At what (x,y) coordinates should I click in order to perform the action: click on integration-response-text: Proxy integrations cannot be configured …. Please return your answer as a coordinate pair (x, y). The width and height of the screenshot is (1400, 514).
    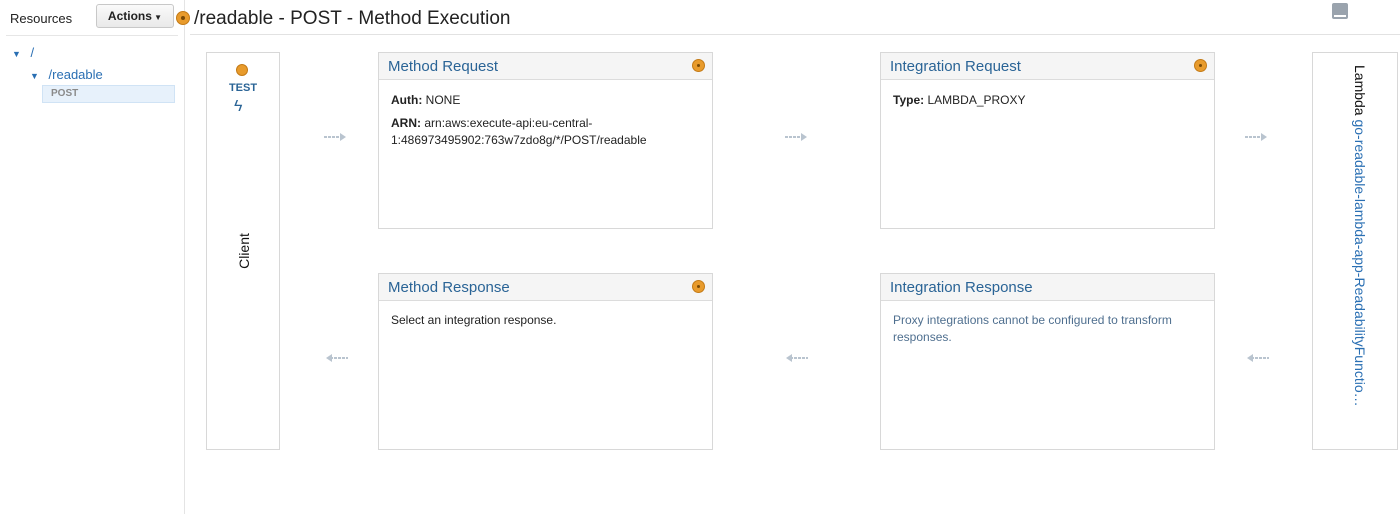
    Looking at the image, I should click on (1032, 328).